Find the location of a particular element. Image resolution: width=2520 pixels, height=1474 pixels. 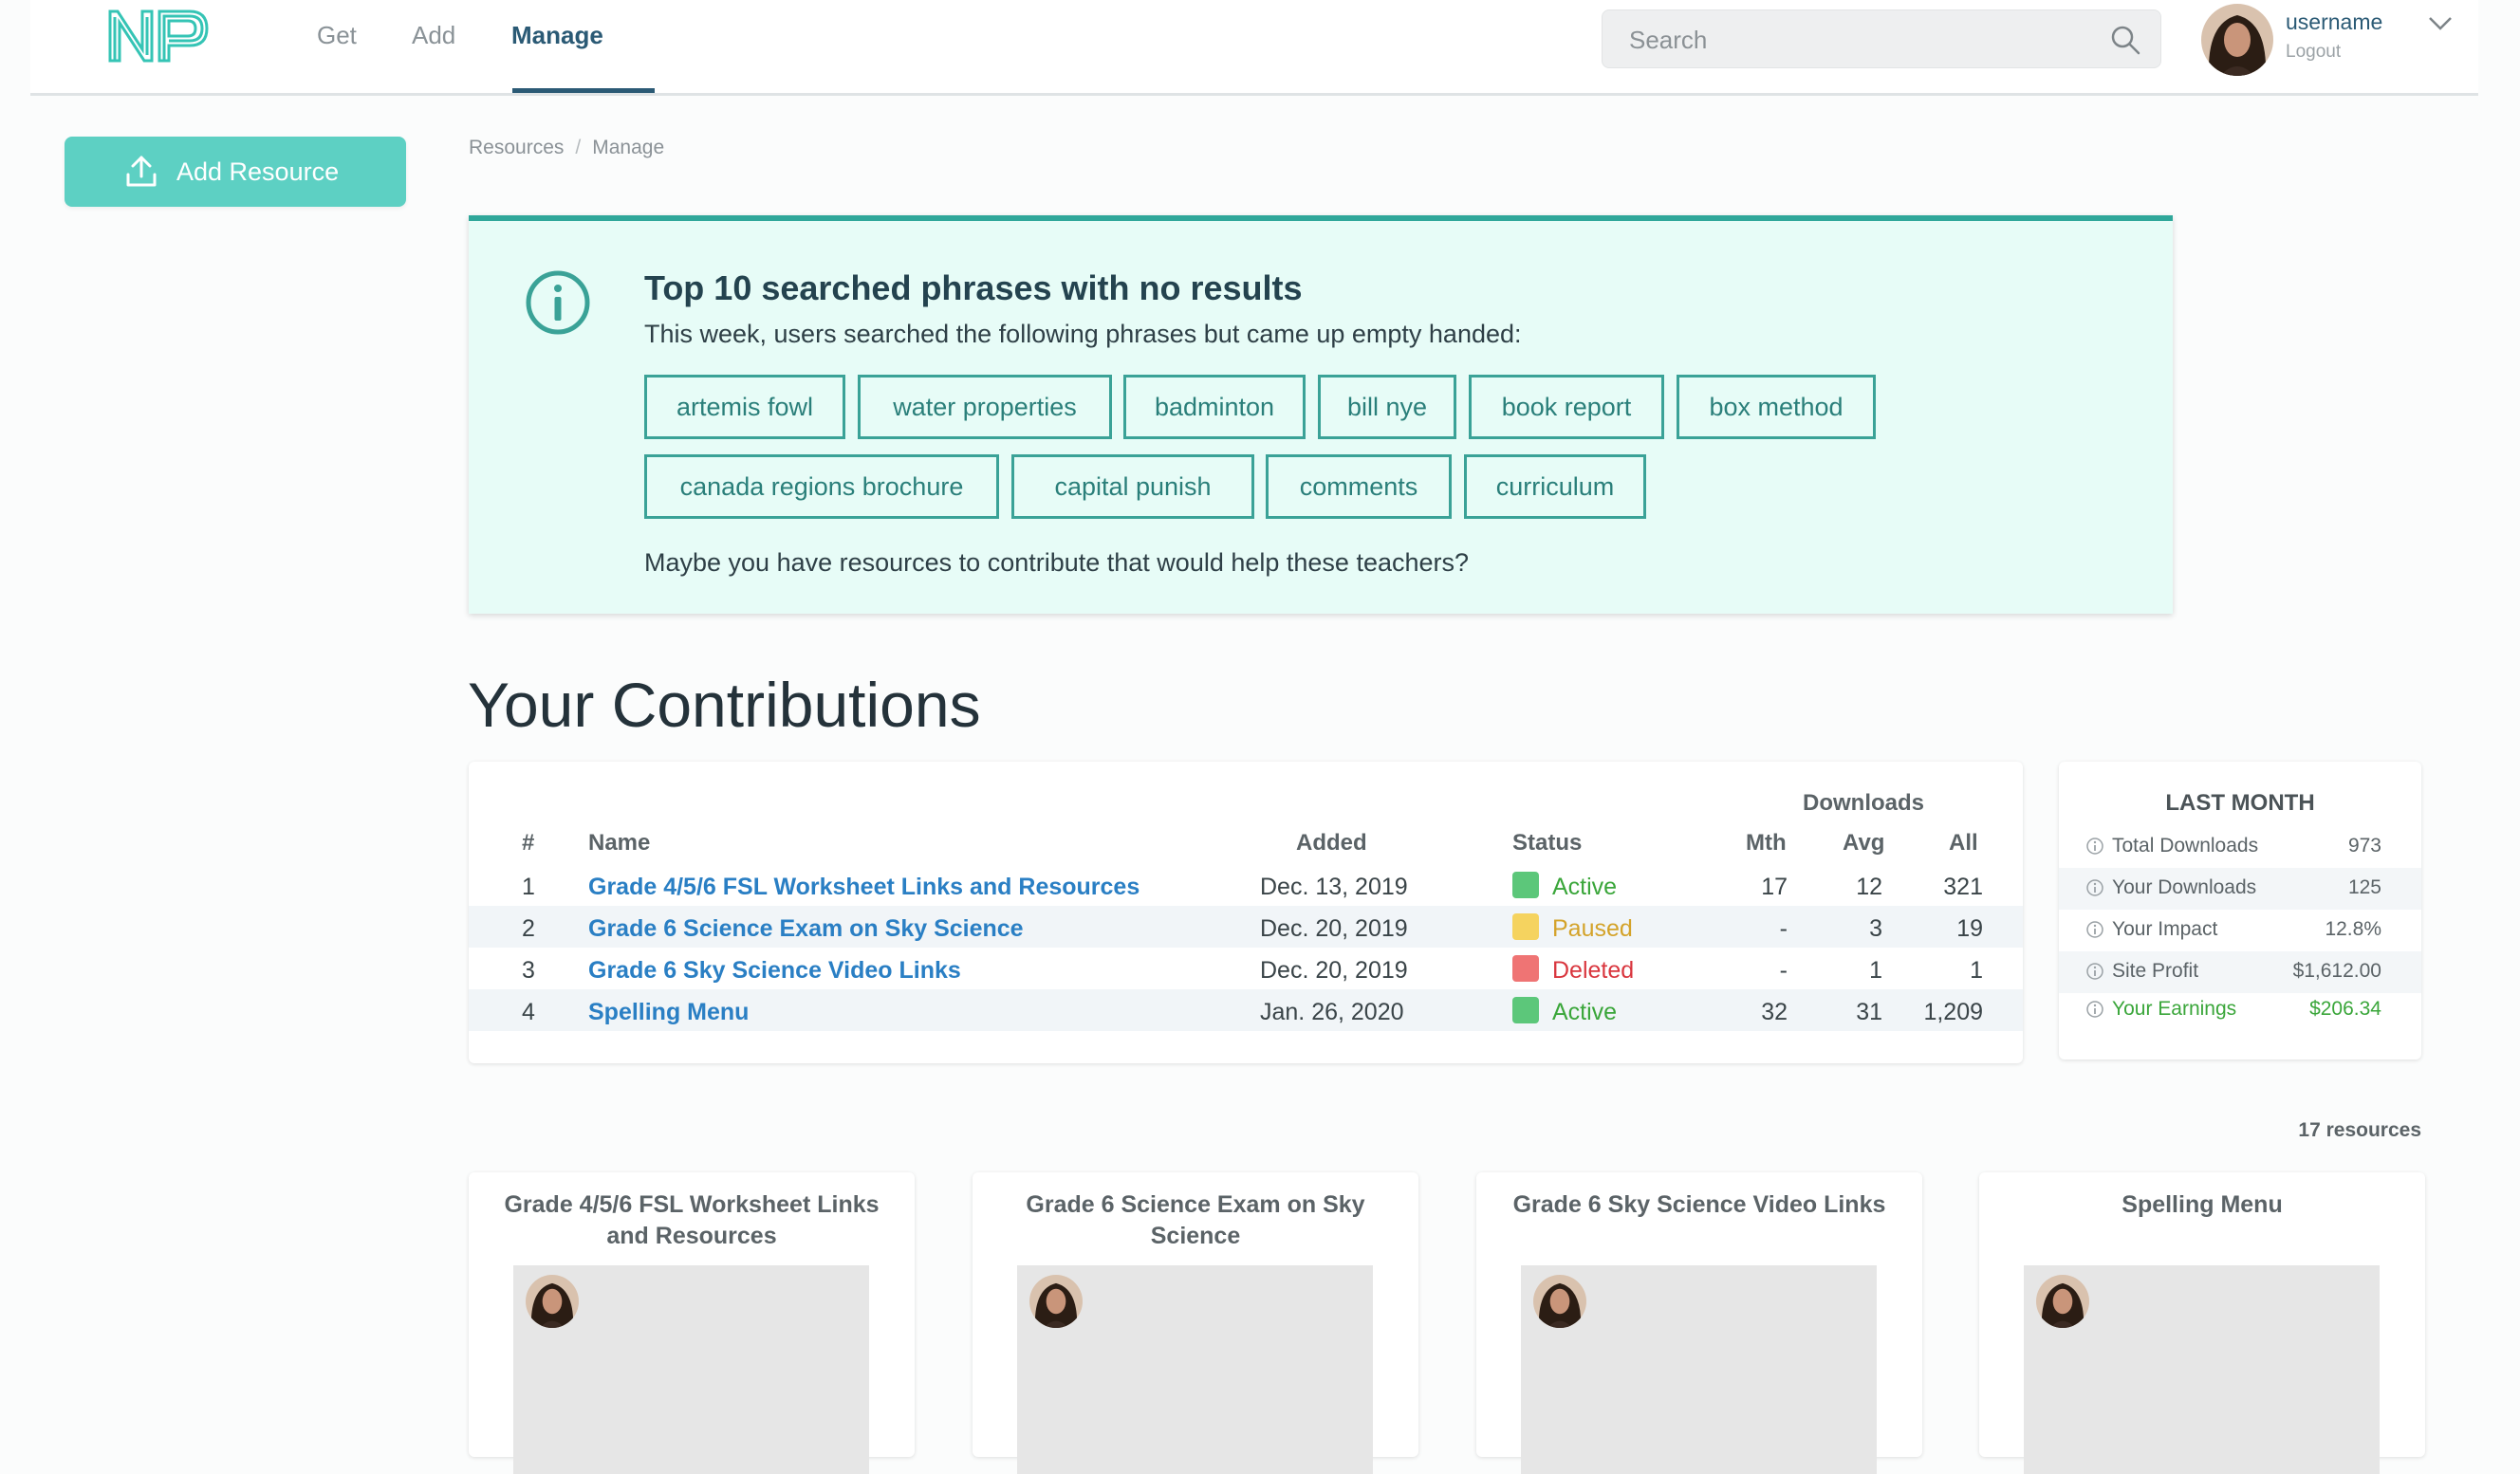

row-all: 1,209 is located at coordinates (1953, 1012).